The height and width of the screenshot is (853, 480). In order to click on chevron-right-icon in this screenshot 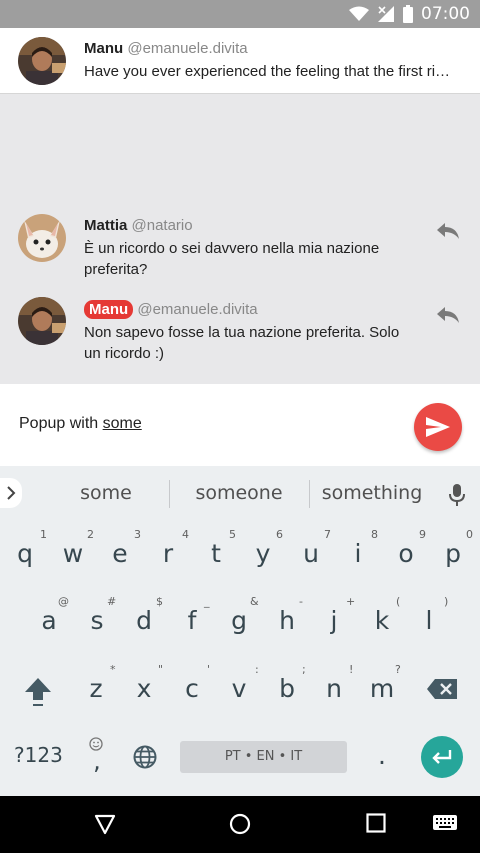, I will do `click(11, 493)`.